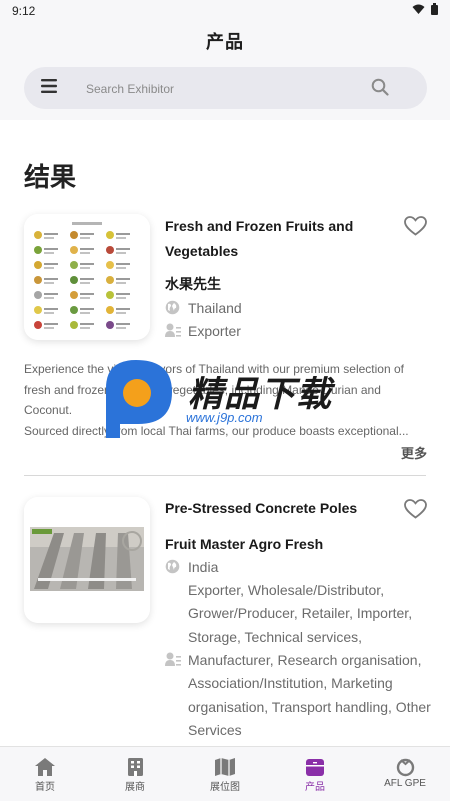  Describe the element at coordinates (405, 783) in the screenshot. I see `nav-label: AFL GPE` at that location.